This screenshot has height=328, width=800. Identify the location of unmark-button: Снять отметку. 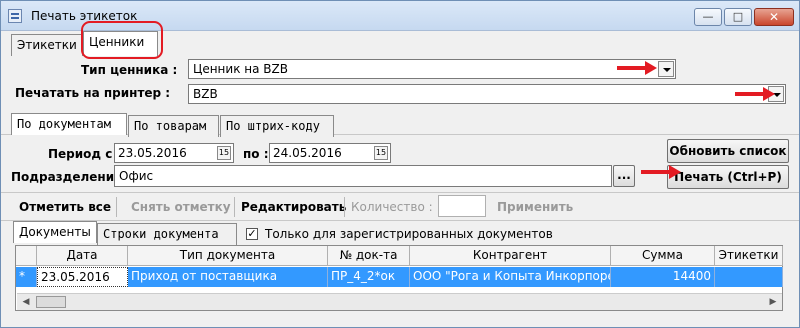
(181, 207).